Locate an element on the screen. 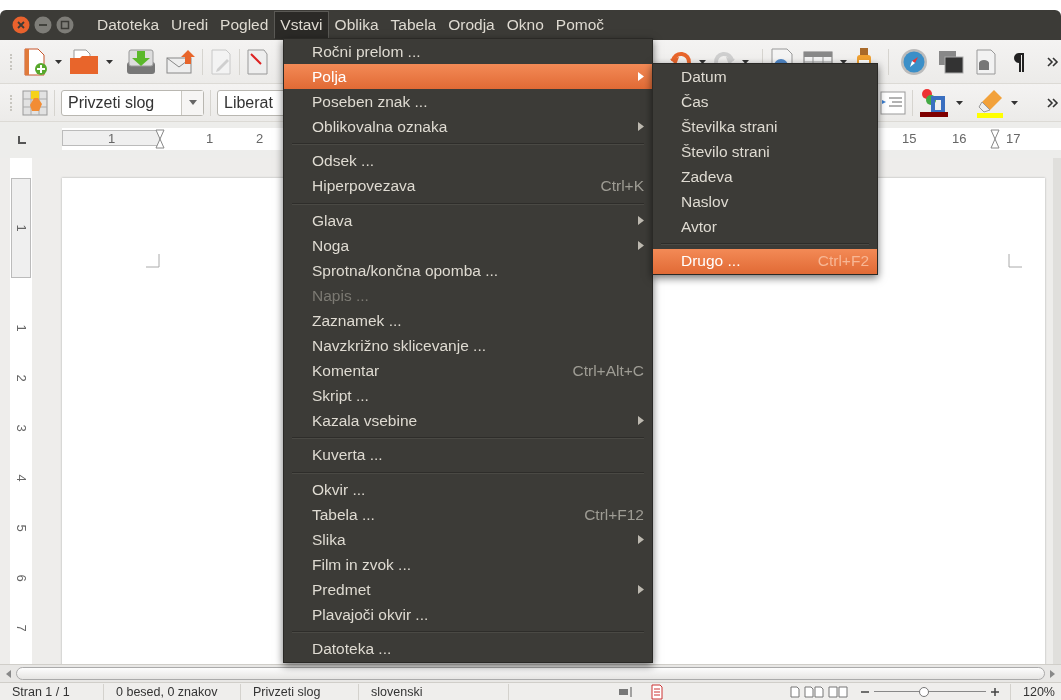  ruler-number: 3 is located at coordinates (20, 428).